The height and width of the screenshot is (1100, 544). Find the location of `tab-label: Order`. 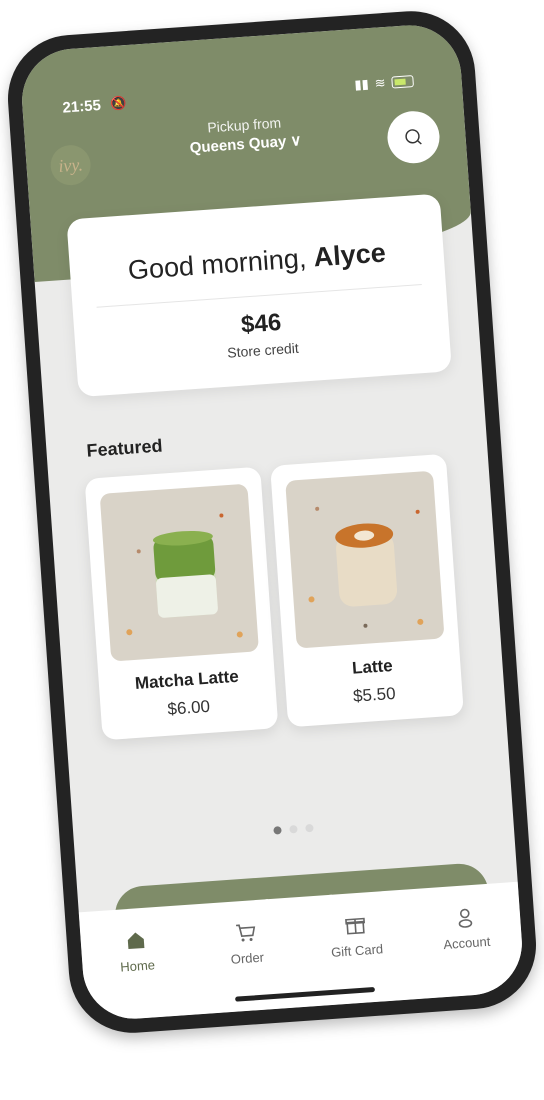

tab-label: Order is located at coordinates (247, 958).